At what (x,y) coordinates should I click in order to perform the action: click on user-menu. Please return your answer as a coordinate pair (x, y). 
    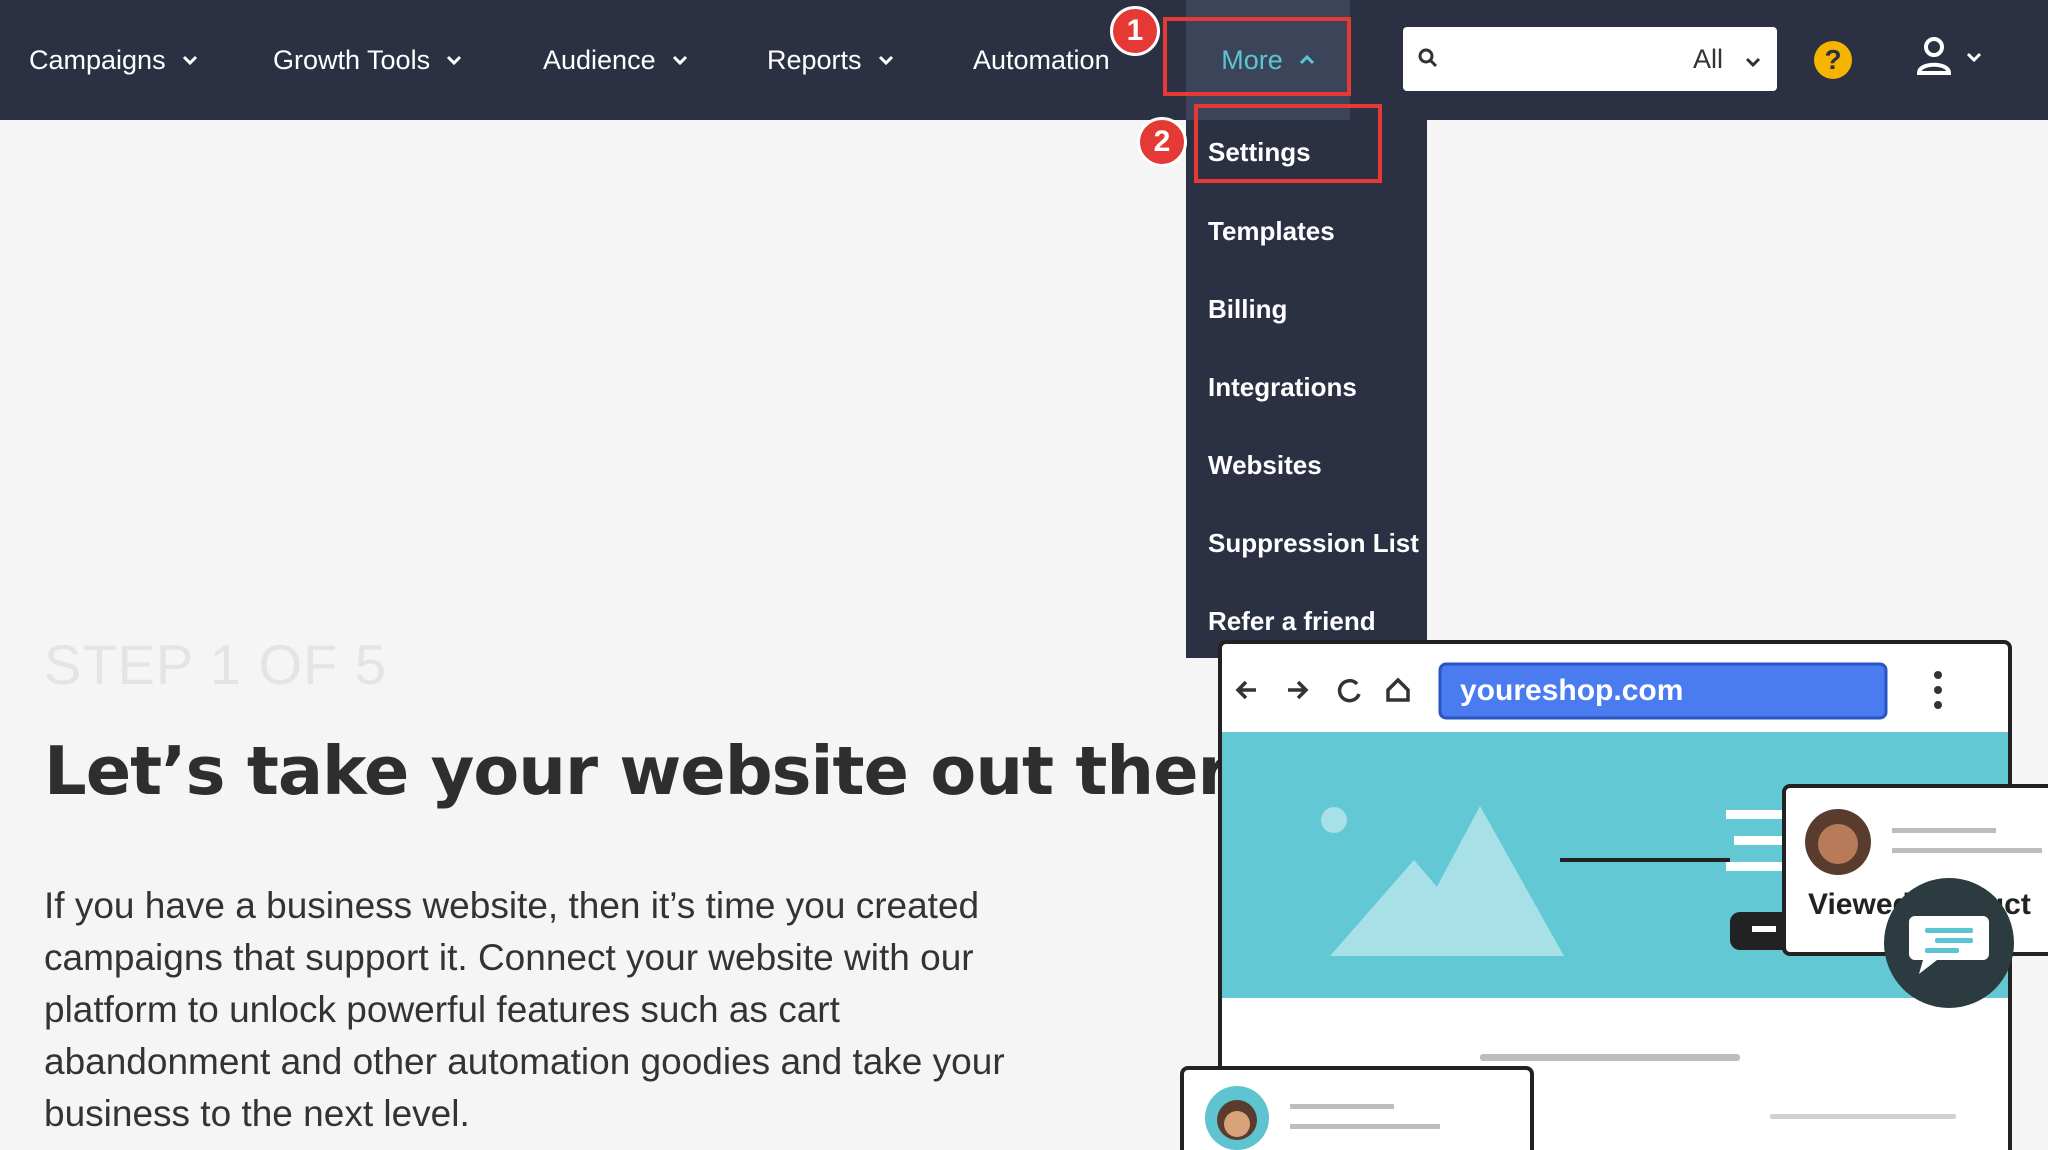
    Looking at the image, I should click on (1949, 58).